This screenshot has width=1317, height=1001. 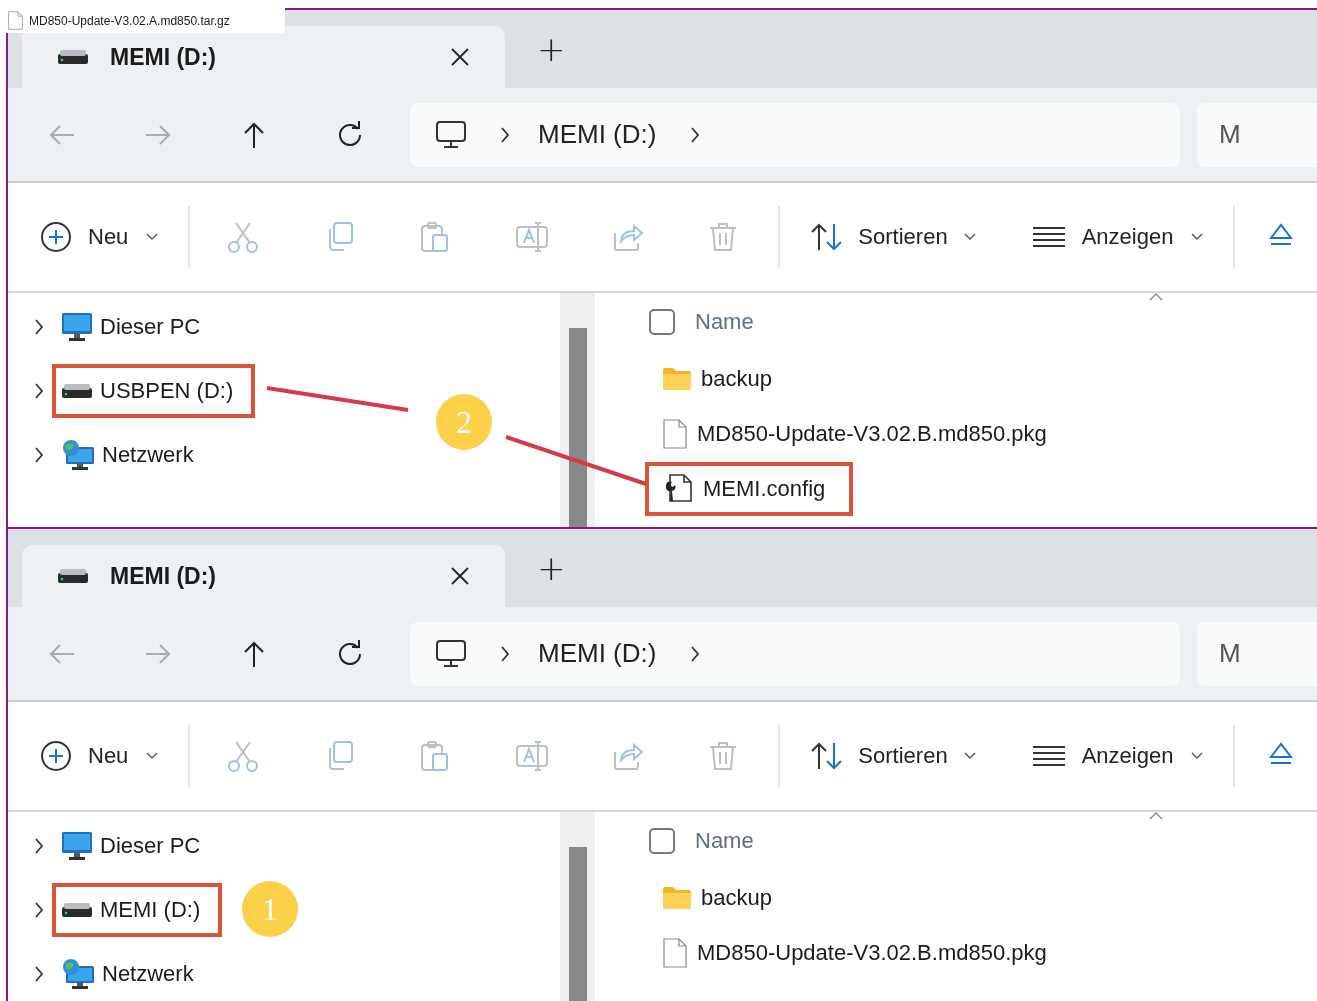 What do you see at coordinates (749, 488) in the screenshot?
I see `file-item: MEMI.config` at bounding box center [749, 488].